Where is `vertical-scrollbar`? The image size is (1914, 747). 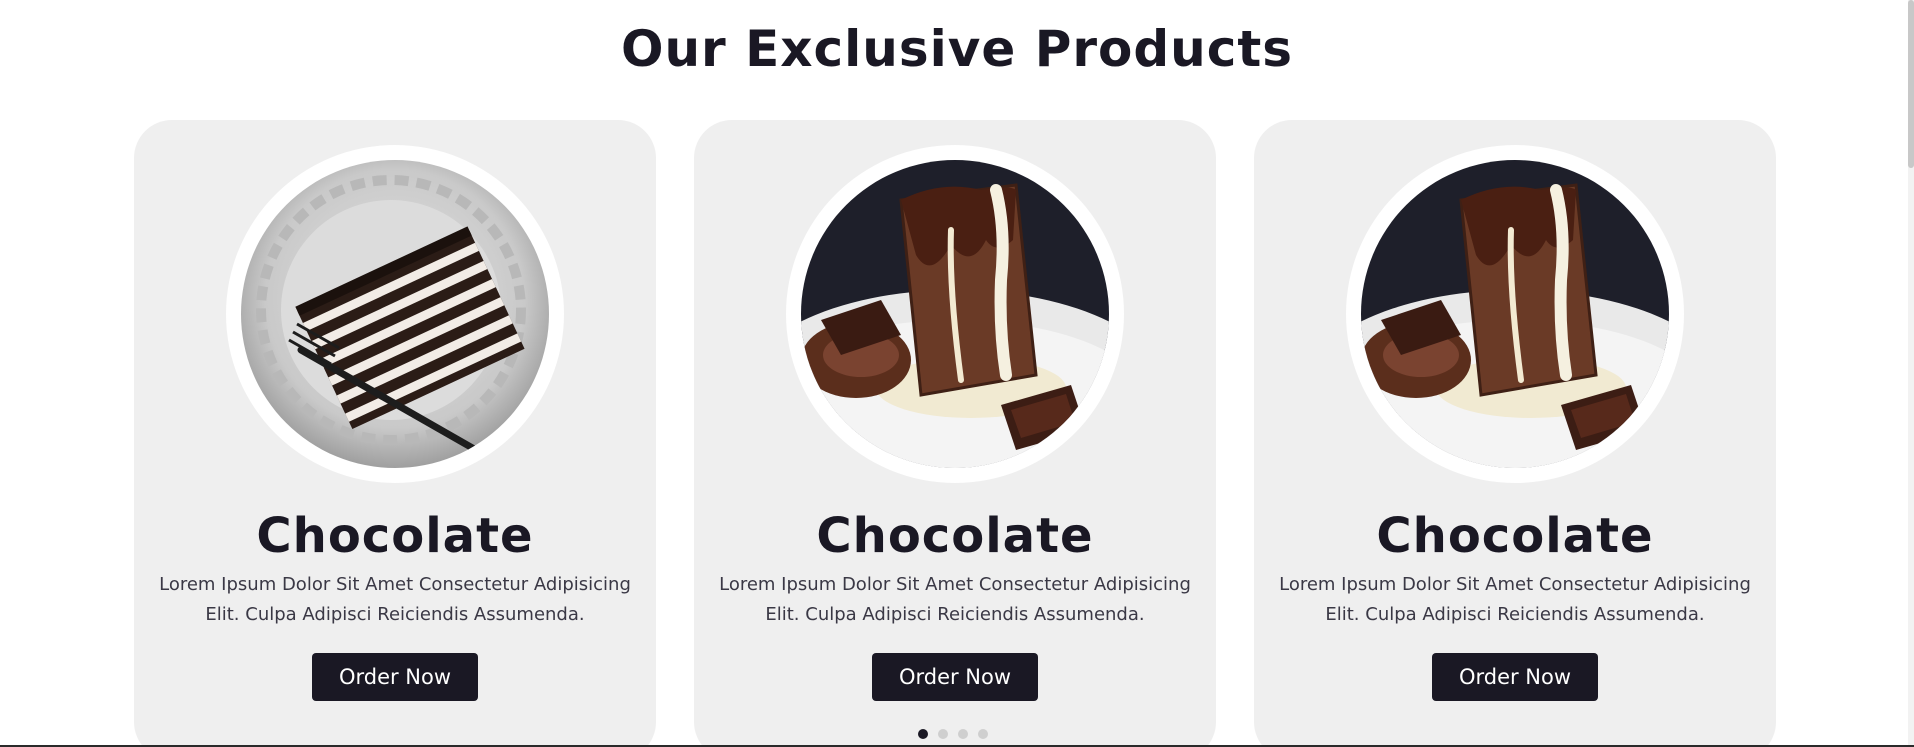 vertical-scrollbar is located at coordinates (1911, 373).